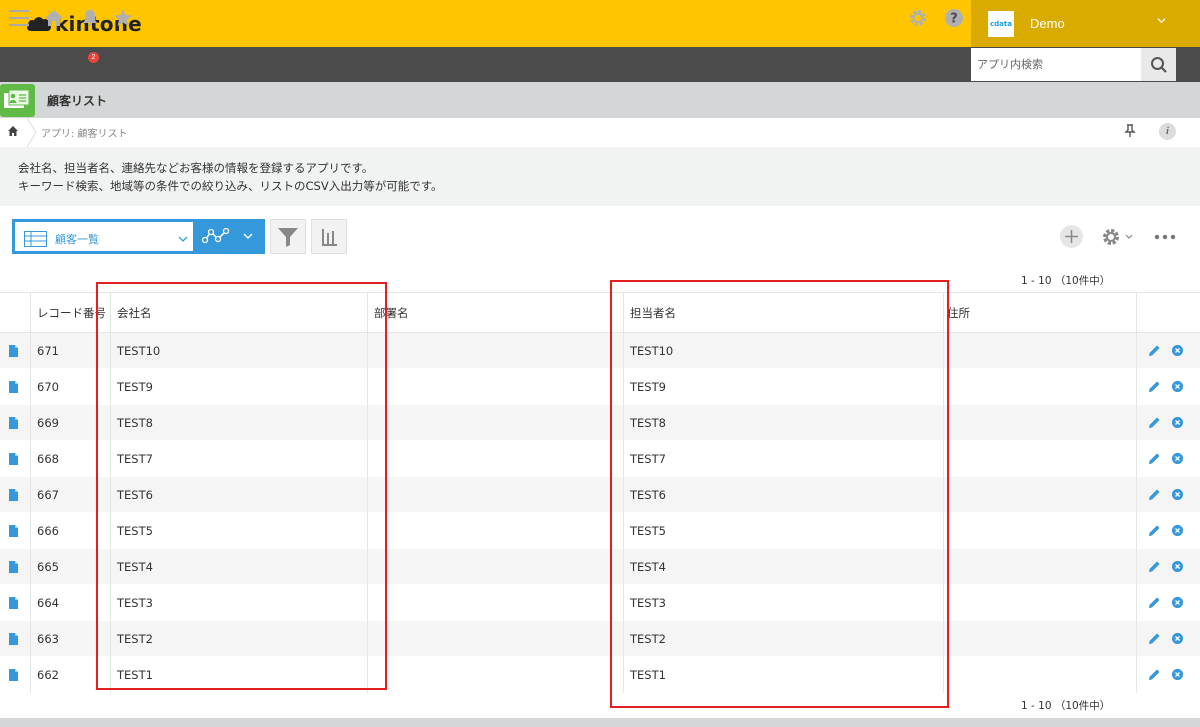 This screenshot has height=727, width=1200. What do you see at coordinates (1165, 237) in the screenshot?
I see `more-options-button` at bounding box center [1165, 237].